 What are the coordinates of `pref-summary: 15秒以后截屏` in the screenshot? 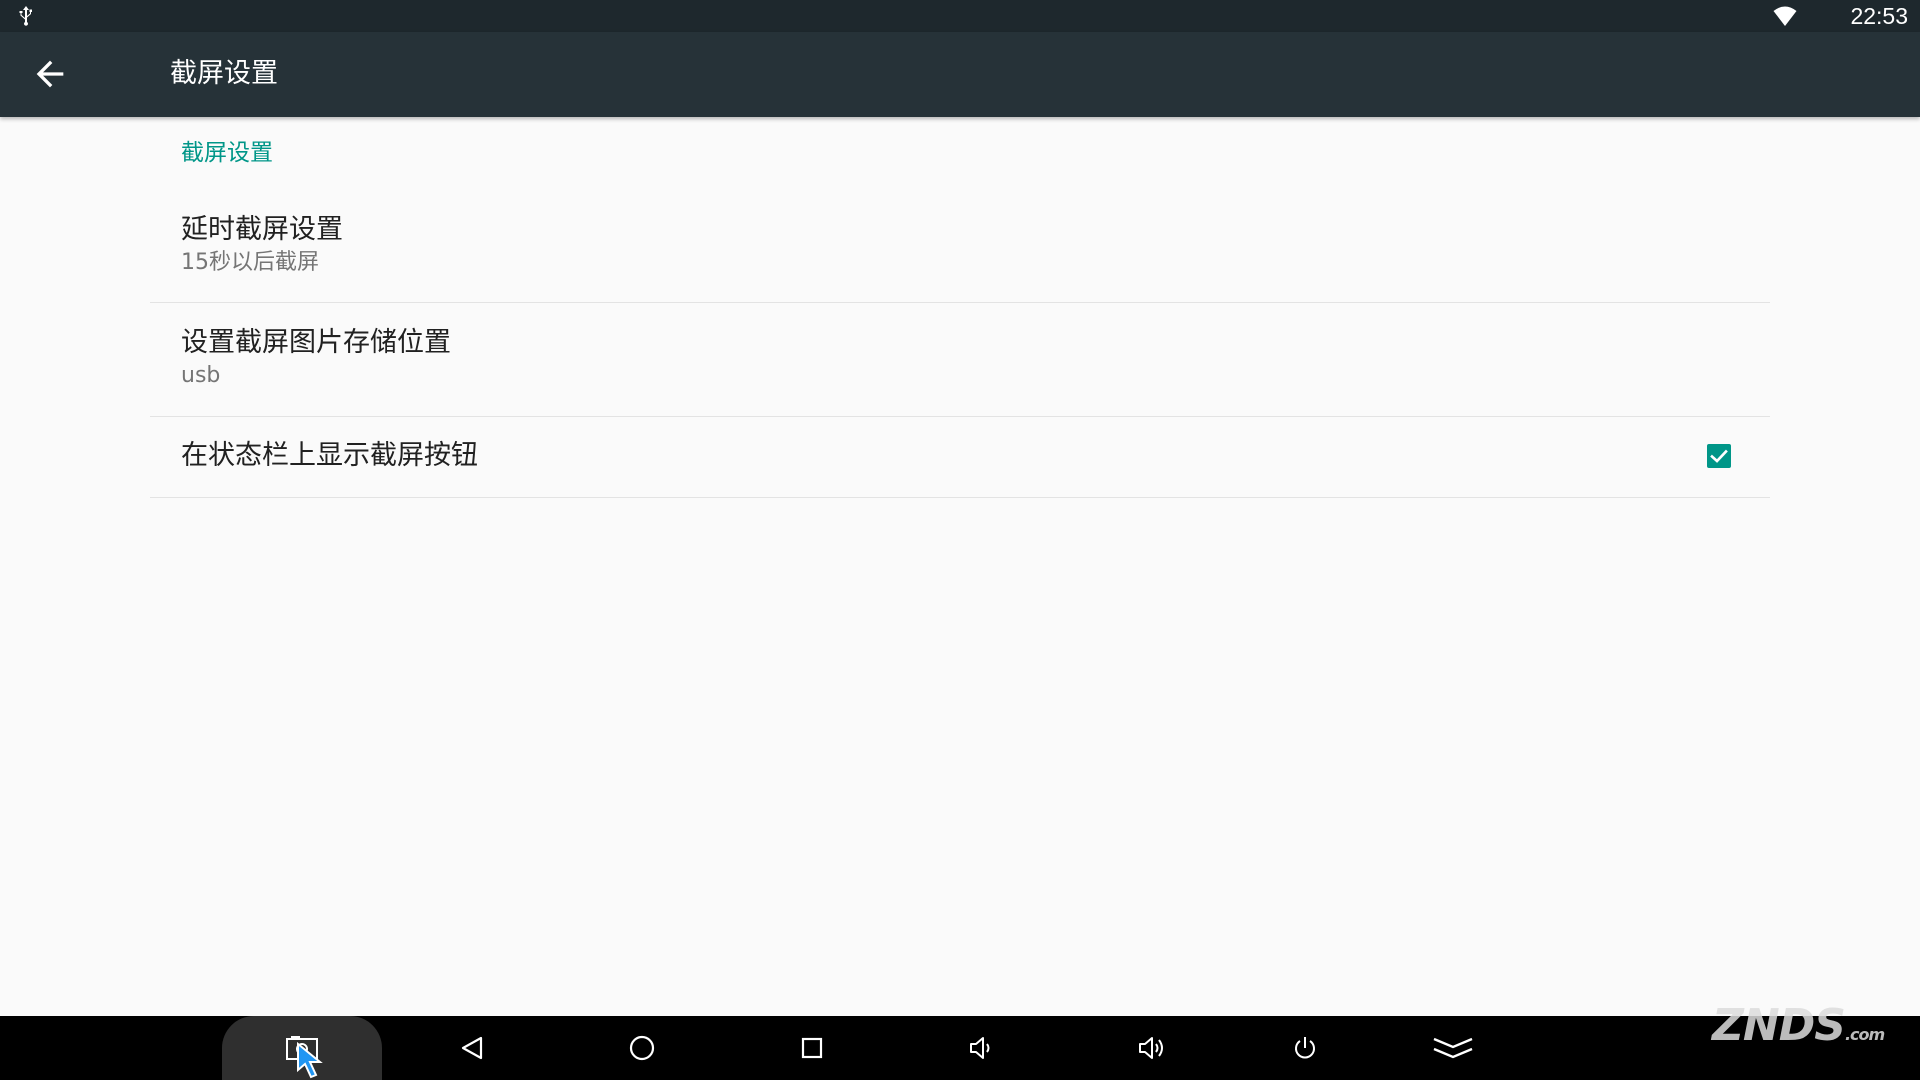 It's located at (250, 262).